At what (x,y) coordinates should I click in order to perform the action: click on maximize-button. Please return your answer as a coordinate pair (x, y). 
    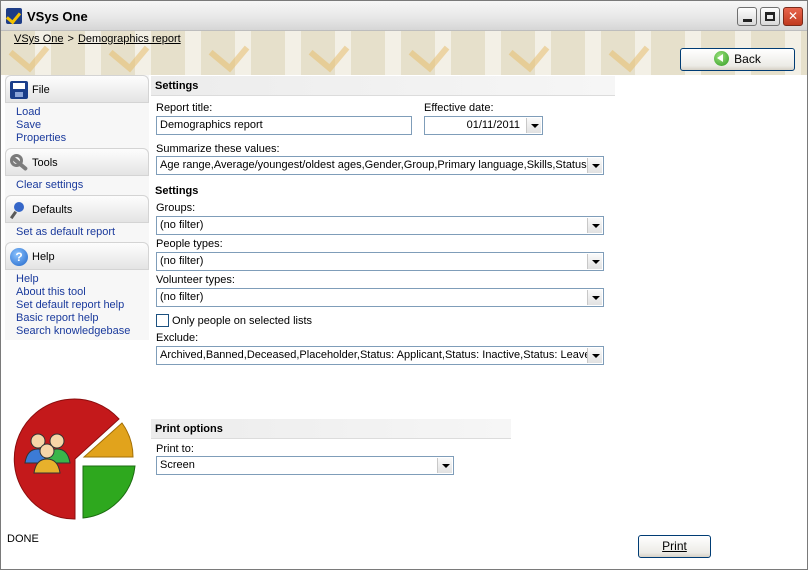
    Looking at the image, I should click on (770, 16).